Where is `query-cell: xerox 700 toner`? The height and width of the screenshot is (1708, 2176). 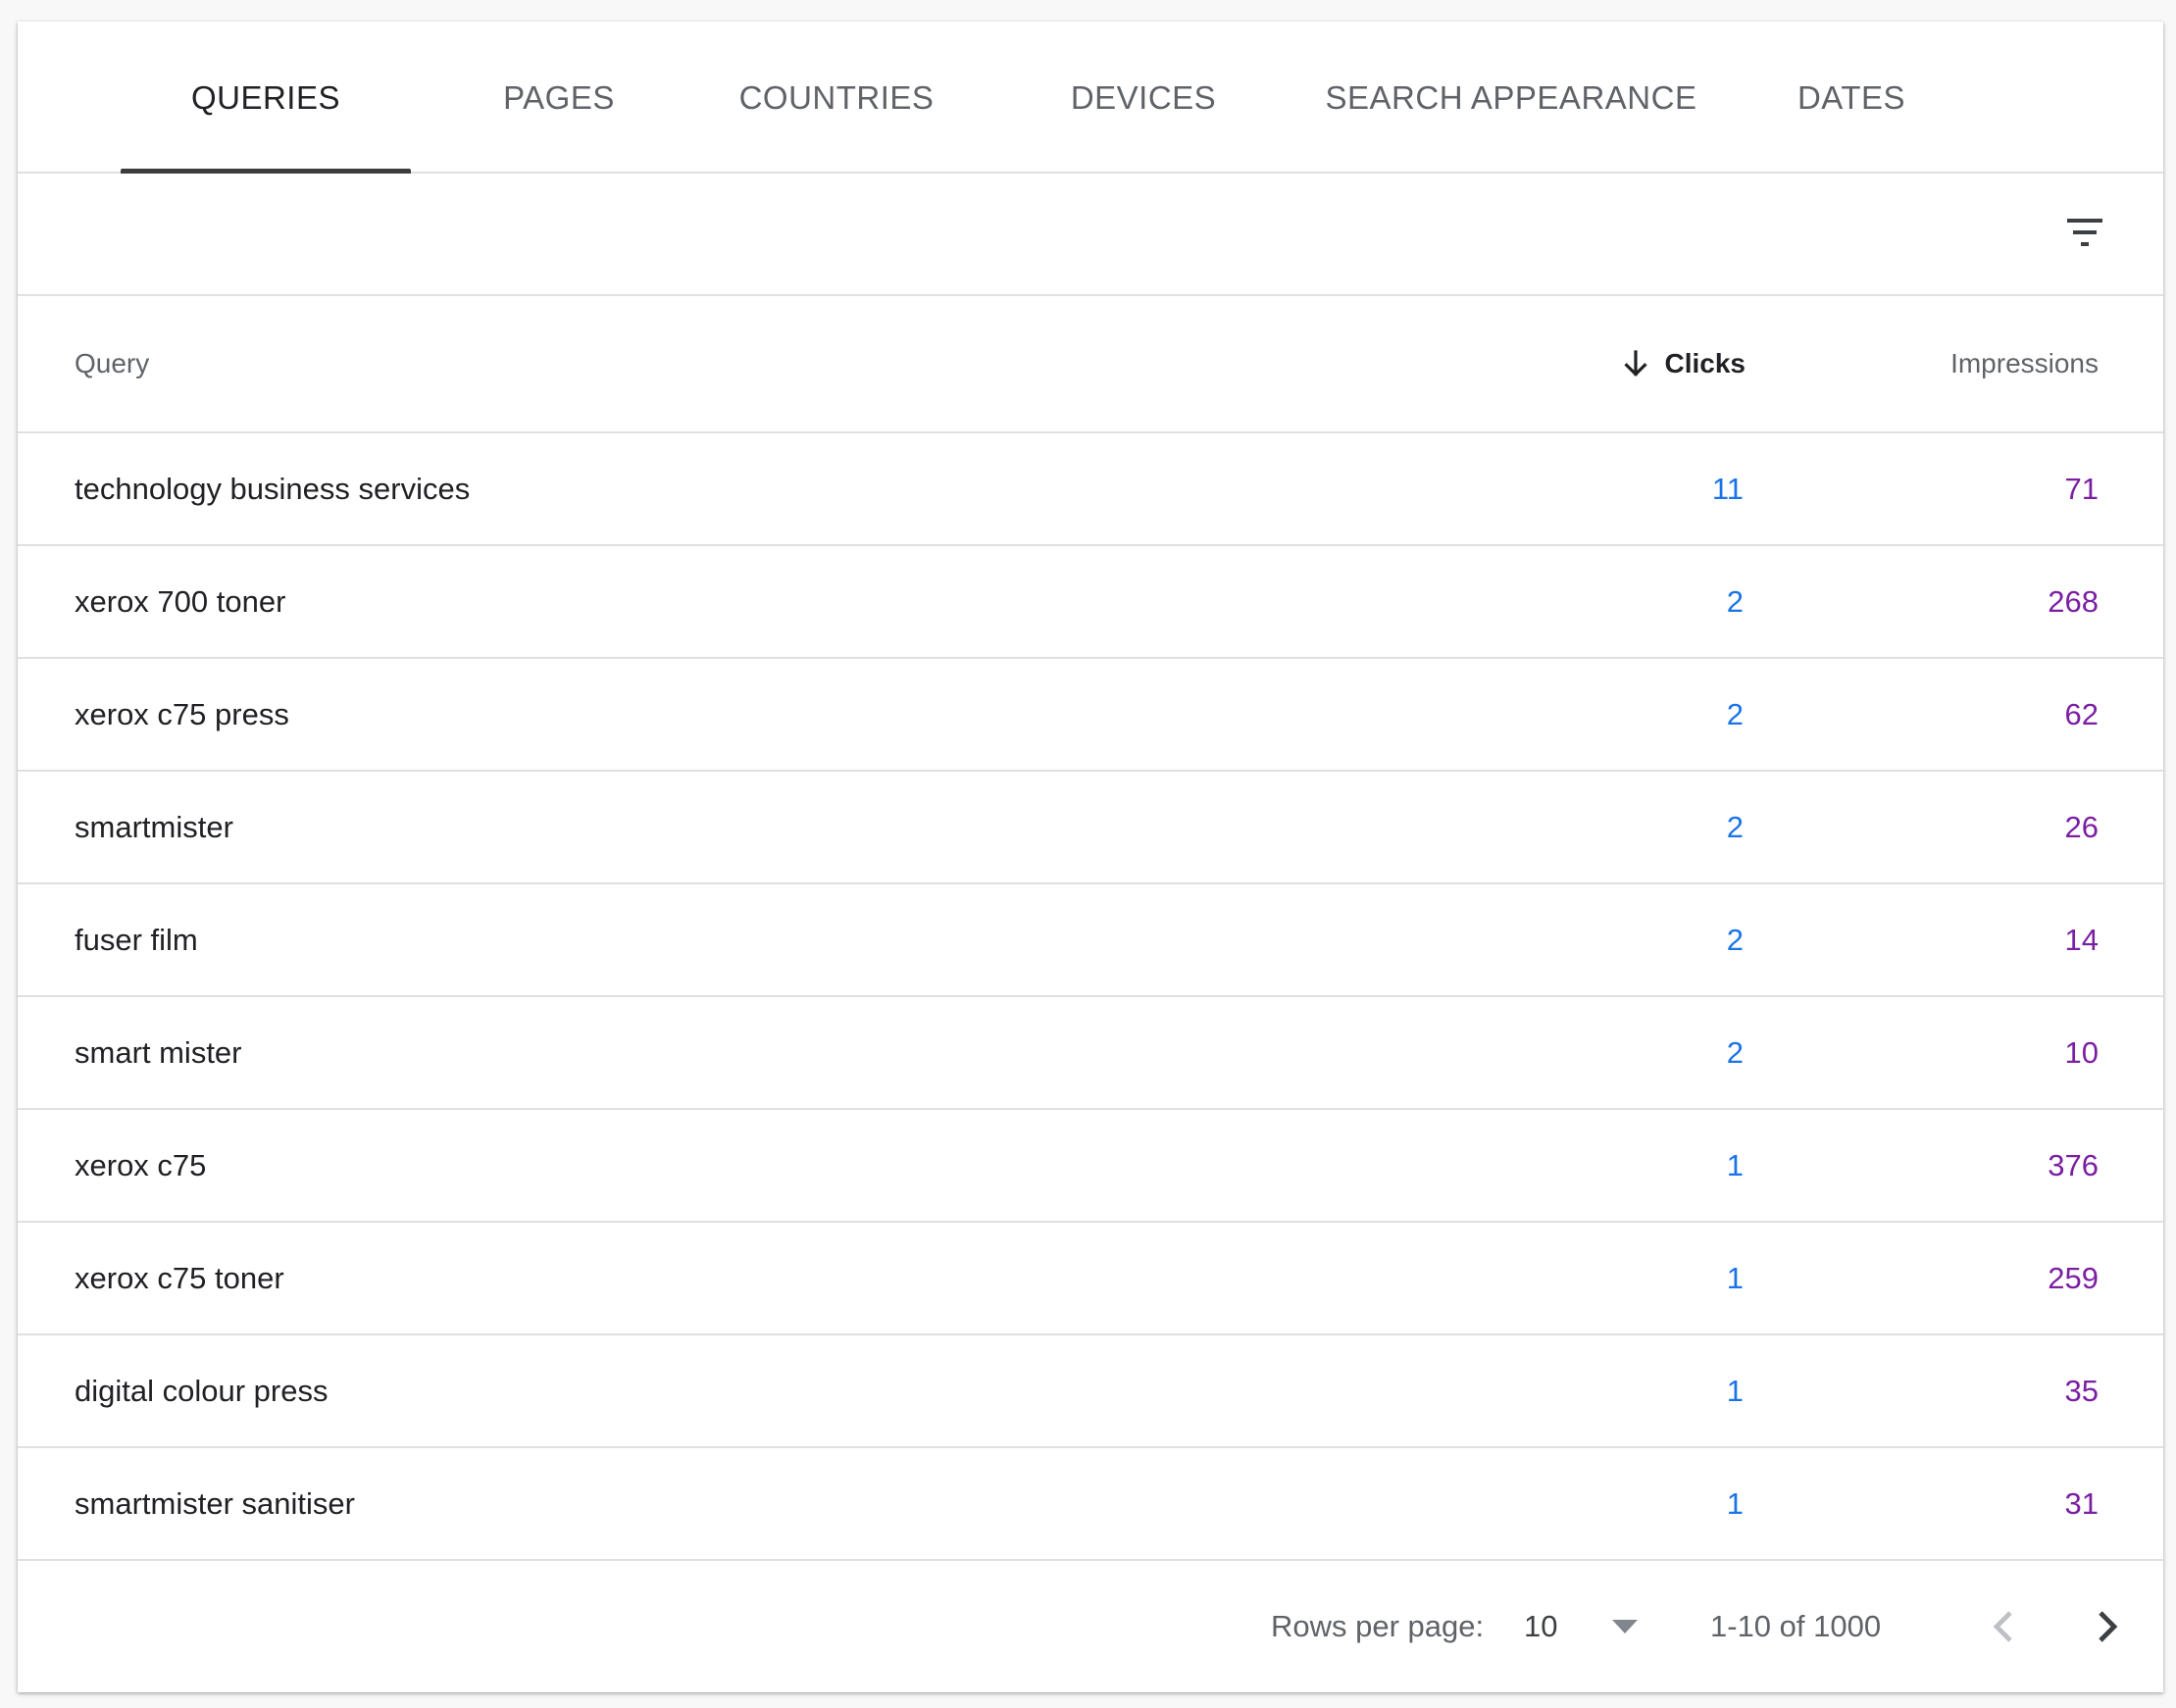
query-cell: xerox 700 toner is located at coordinates (180, 601).